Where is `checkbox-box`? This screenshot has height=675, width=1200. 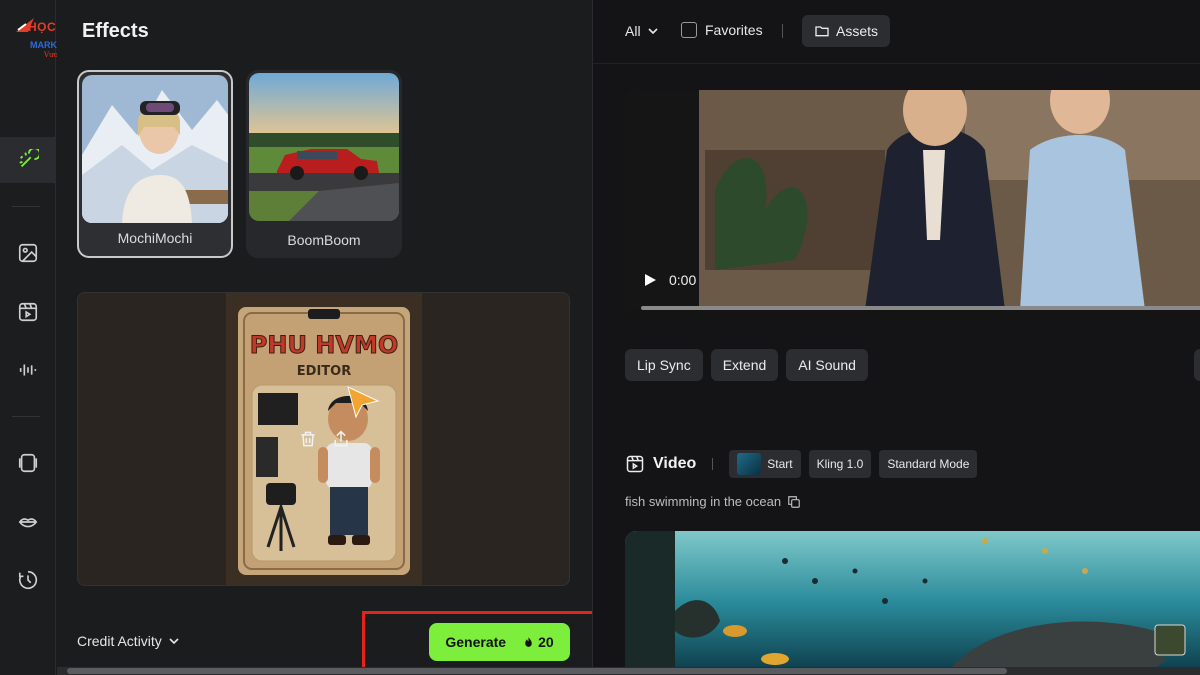 checkbox-box is located at coordinates (689, 30).